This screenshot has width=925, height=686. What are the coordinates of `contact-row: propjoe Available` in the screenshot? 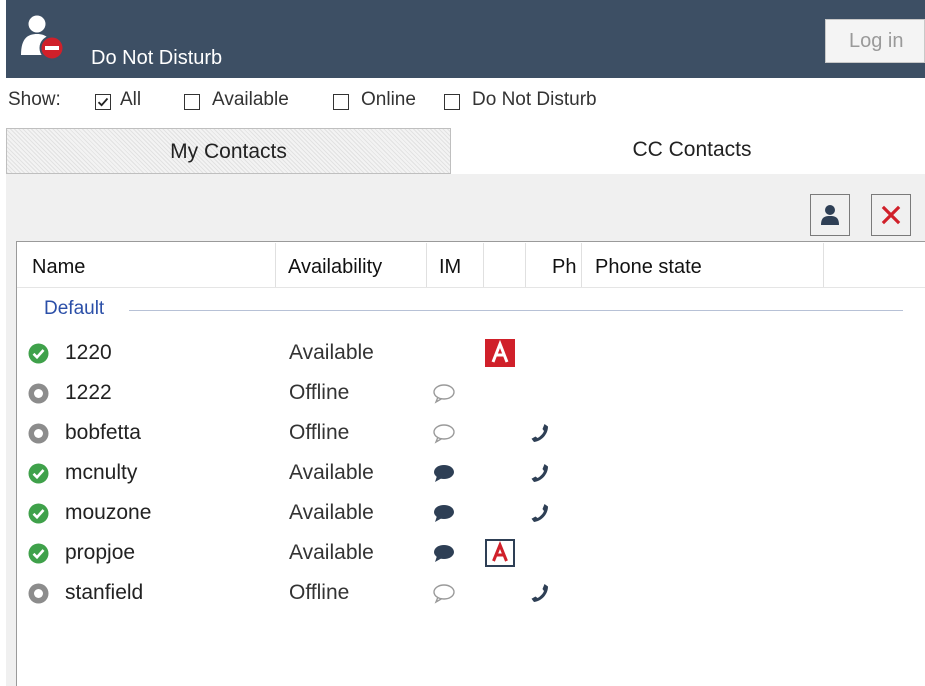 It's located at (467, 552).